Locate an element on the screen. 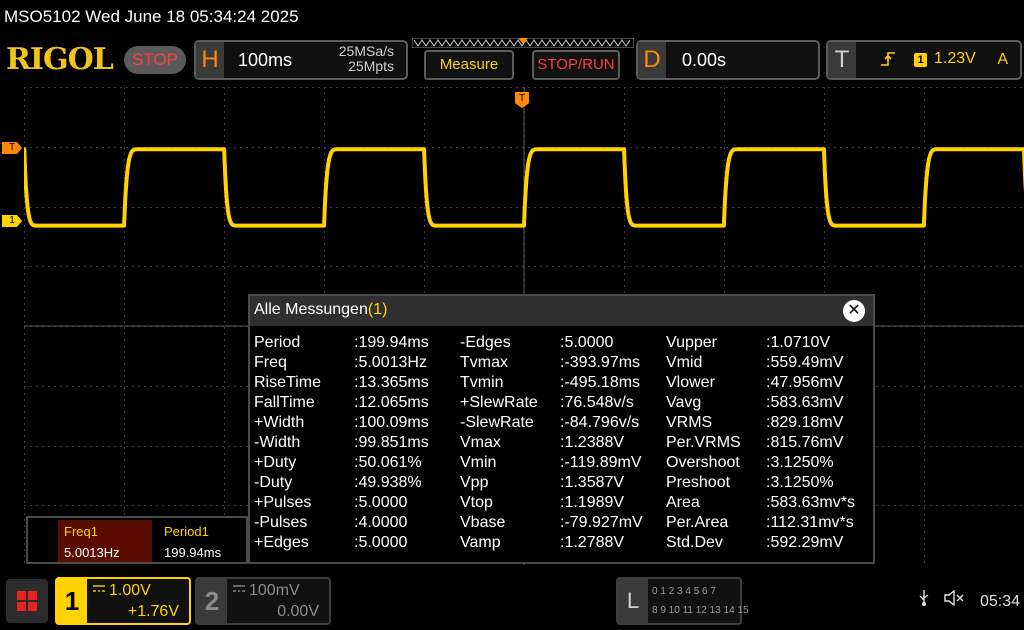 The width and height of the screenshot is (1024, 630). channel1-number: 1 is located at coordinates (72, 601).